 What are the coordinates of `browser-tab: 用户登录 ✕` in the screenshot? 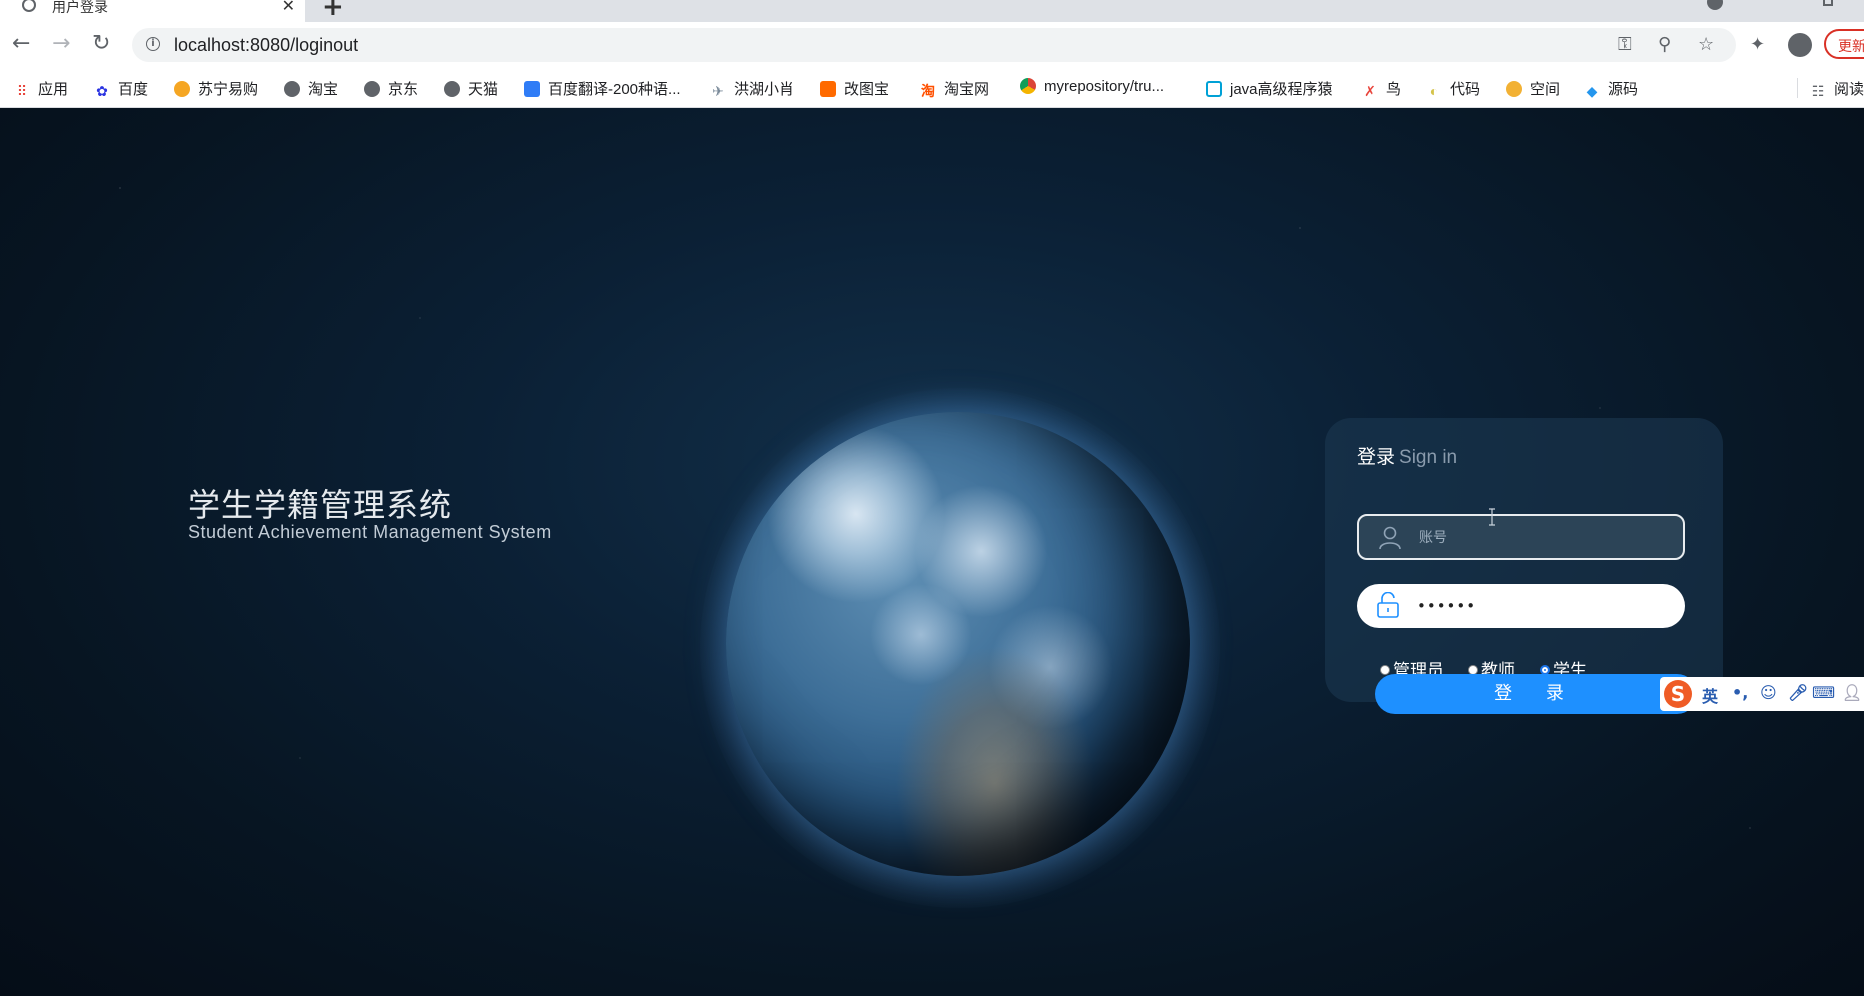 It's located at (152, 11).